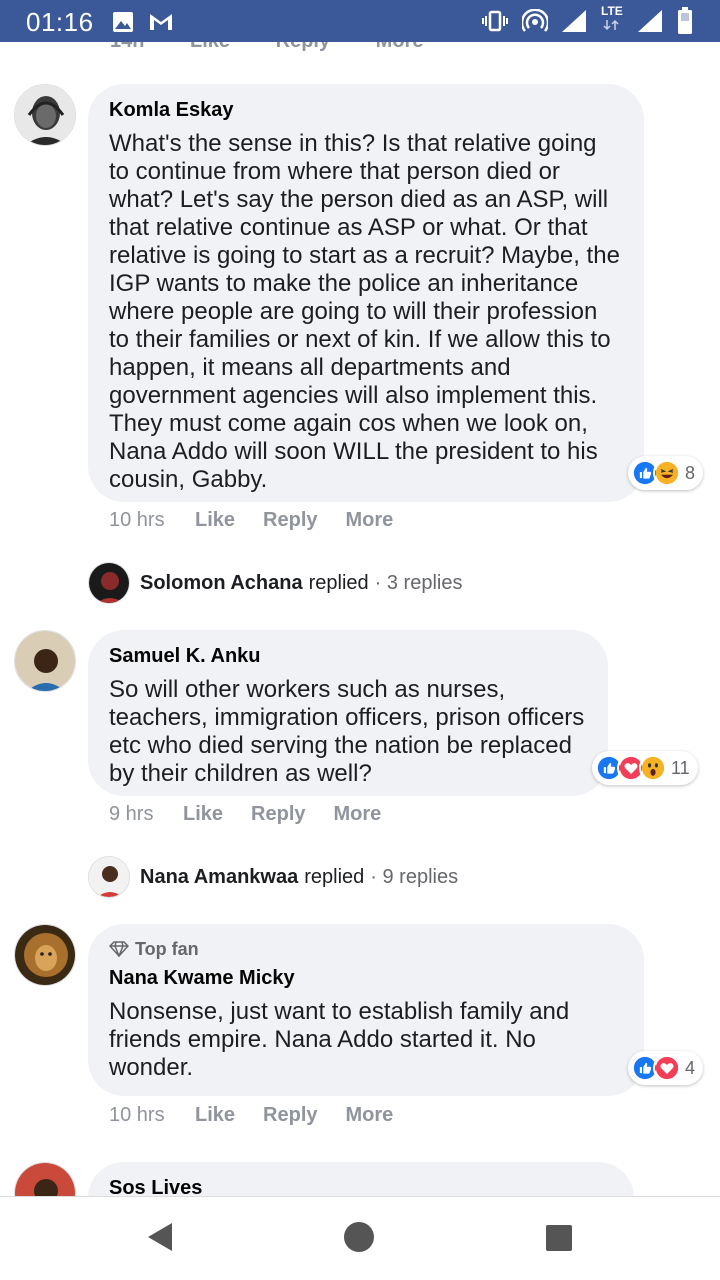  What do you see at coordinates (365, 110) in the screenshot?
I see `comment-author: Komla Eskay` at bounding box center [365, 110].